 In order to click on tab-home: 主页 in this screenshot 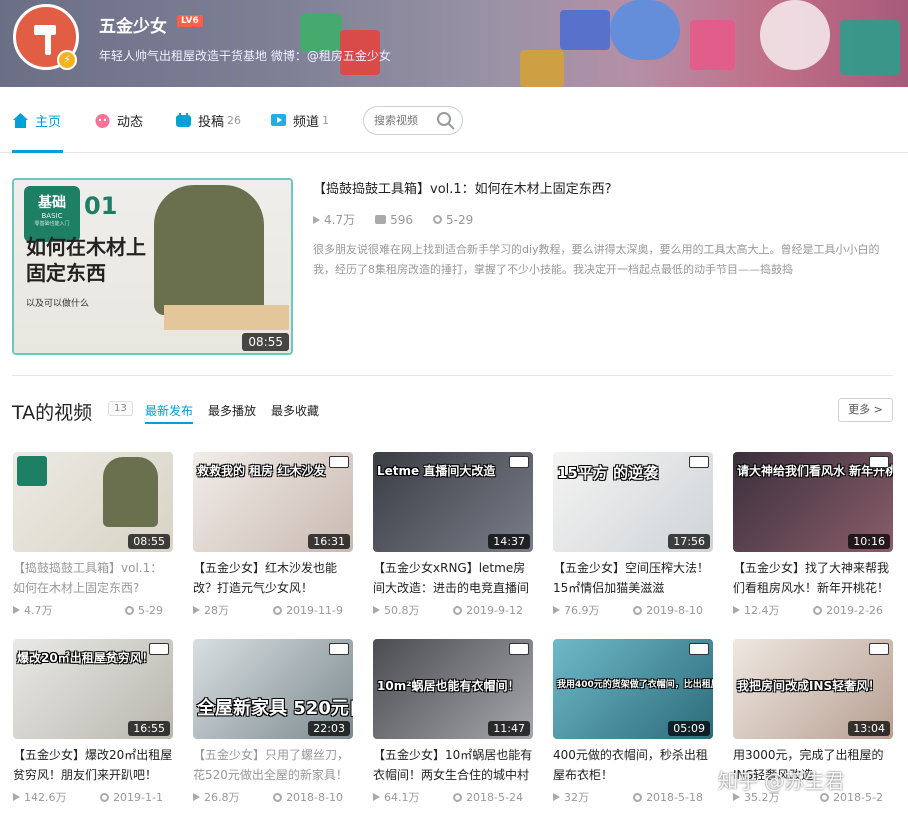, I will do `click(36, 120)`.